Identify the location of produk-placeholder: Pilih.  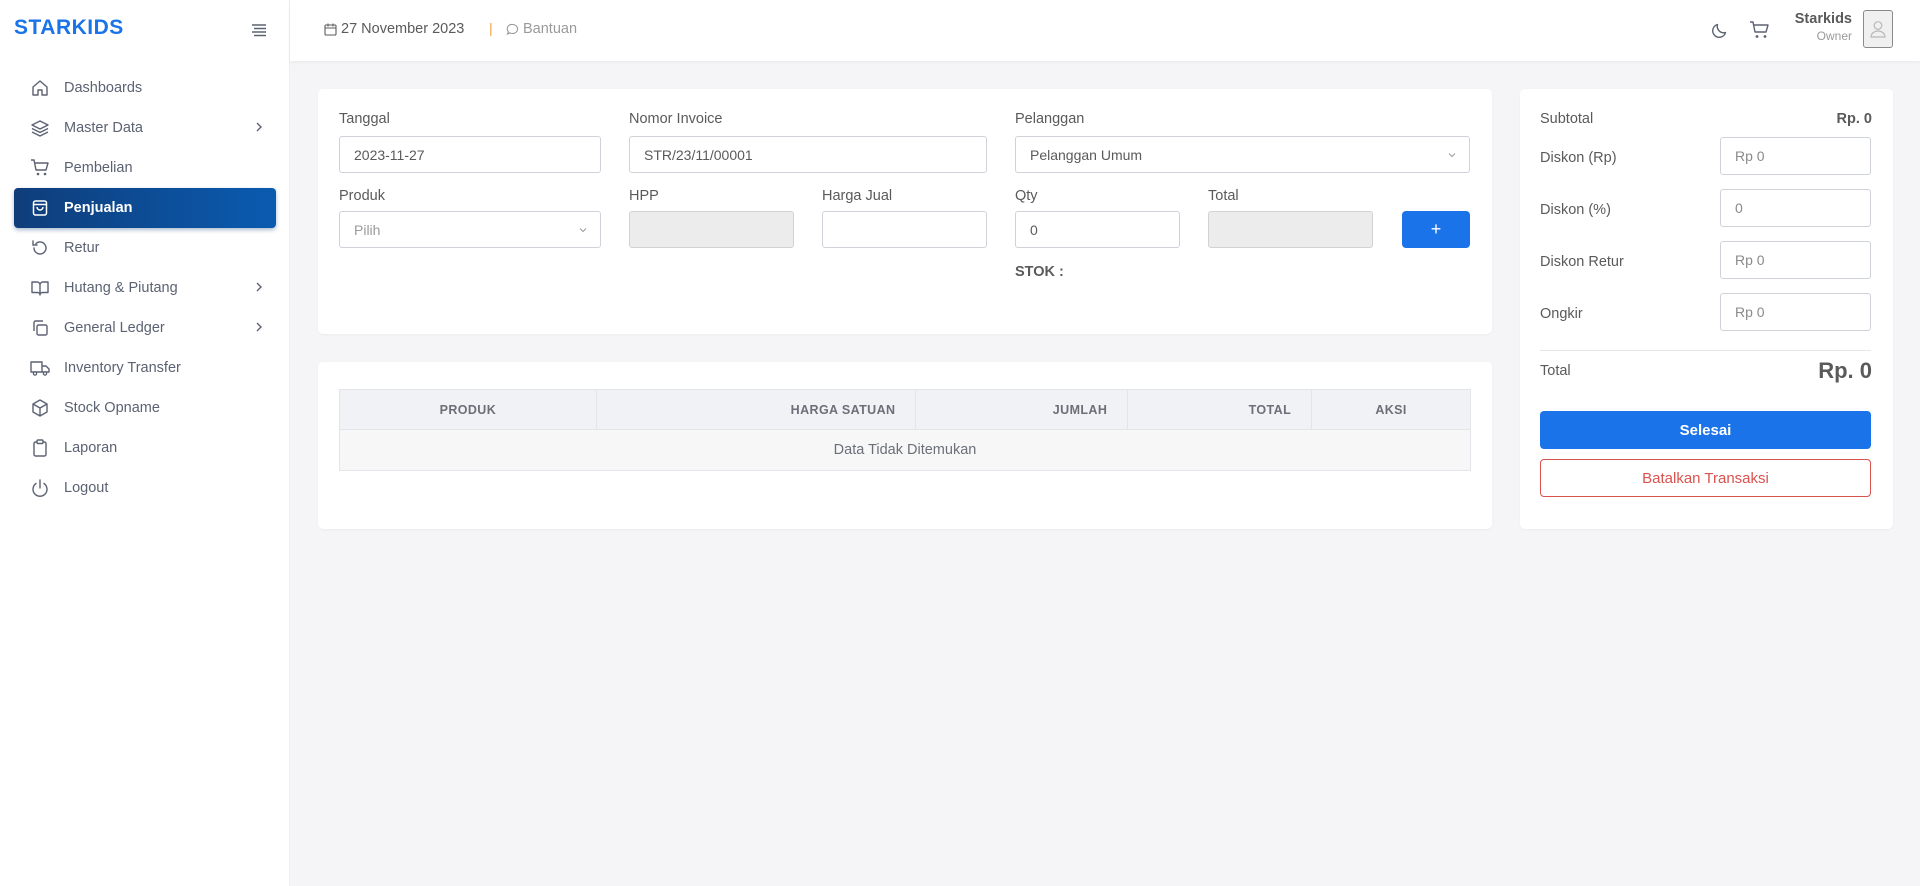
(367, 229).